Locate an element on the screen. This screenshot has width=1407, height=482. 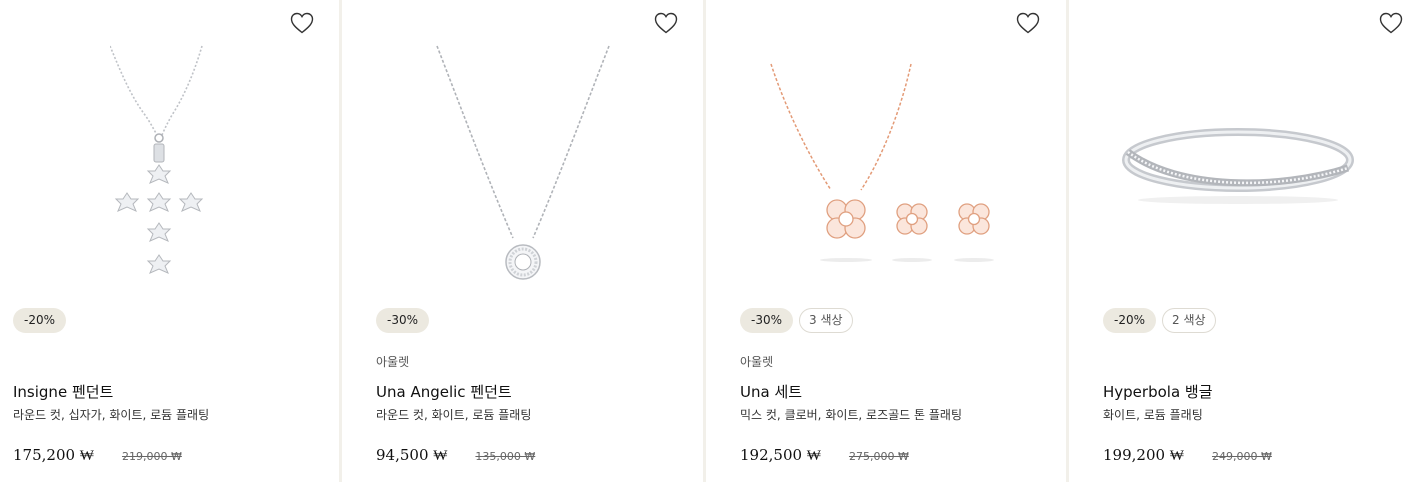
original-price: 275,000 ₩ is located at coordinates (878, 456).